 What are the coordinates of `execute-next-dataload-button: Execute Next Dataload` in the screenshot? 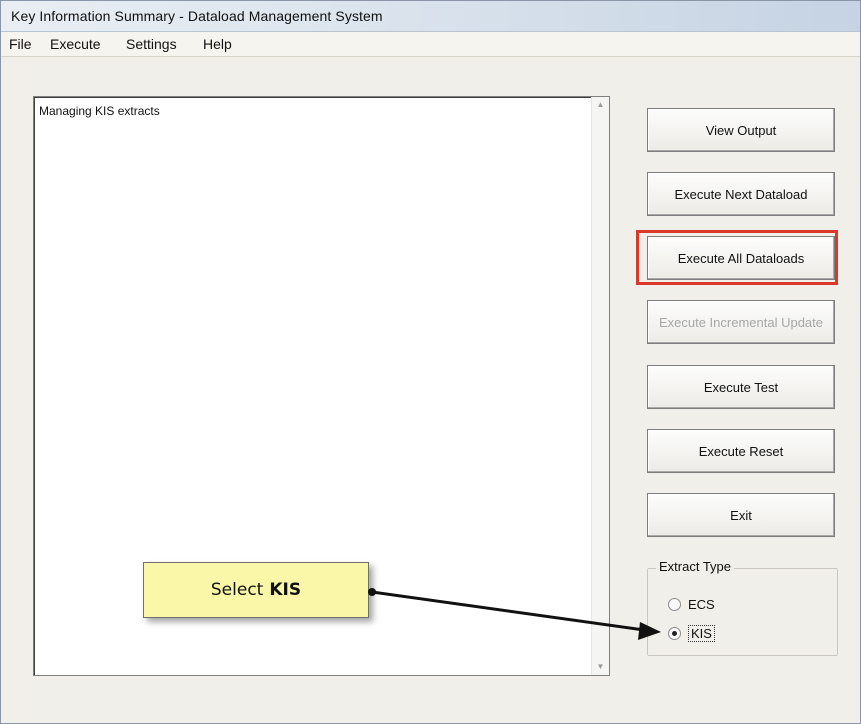 It's located at (741, 194).